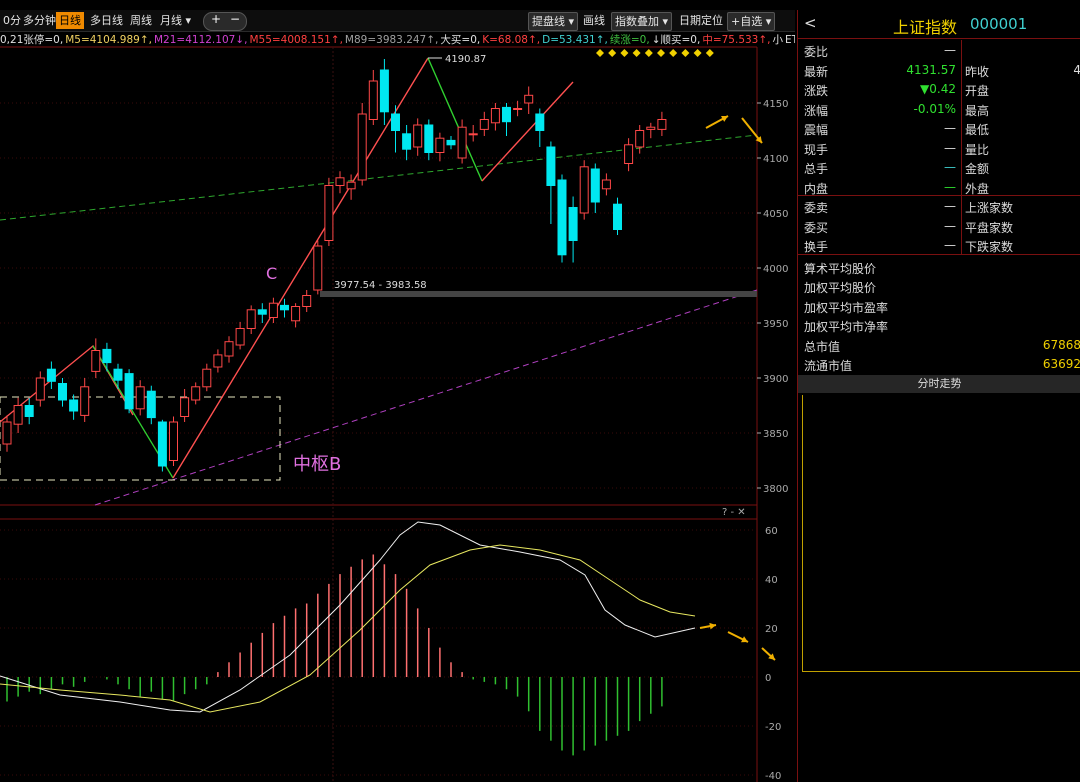 The image size is (1080, 782). What do you see at coordinates (989, 227) in the screenshot?
I see `quote-label: 平盘家数` at bounding box center [989, 227].